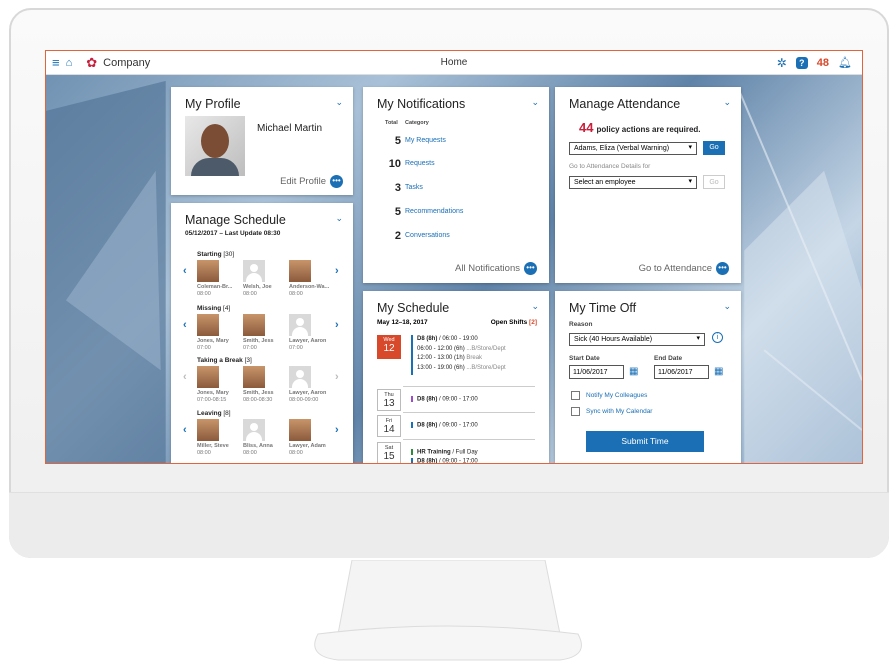  I want to click on day-badge: Thu 13, so click(389, 400).